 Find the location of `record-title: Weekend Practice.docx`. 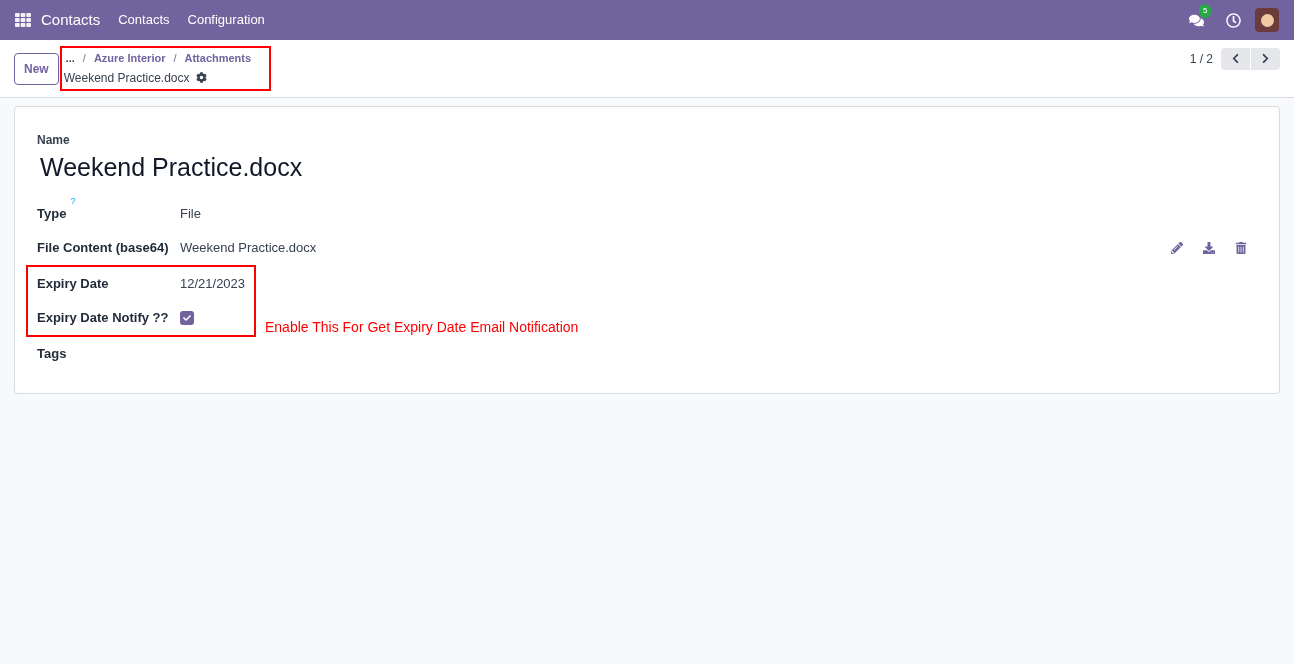

record-title: Weekend Practice.docx is located at coordinates (126, 78).